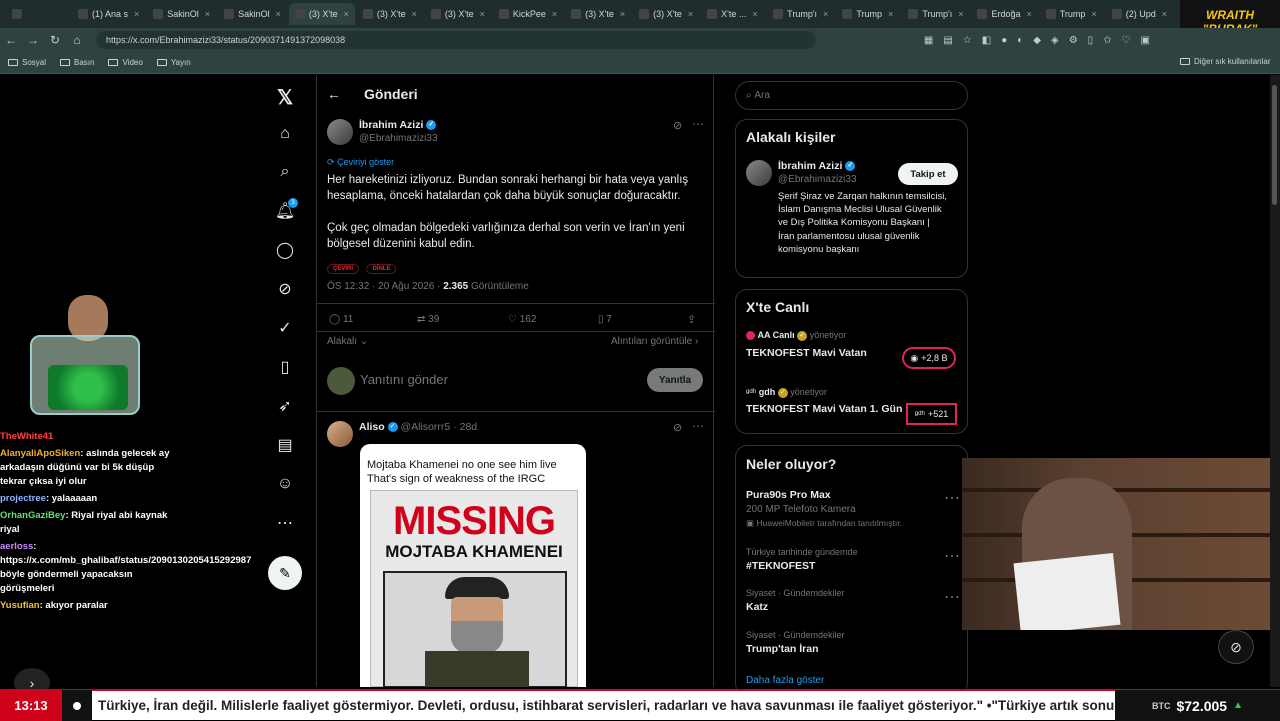  I want to click on reload-icon: ↻, so click(55, 40).